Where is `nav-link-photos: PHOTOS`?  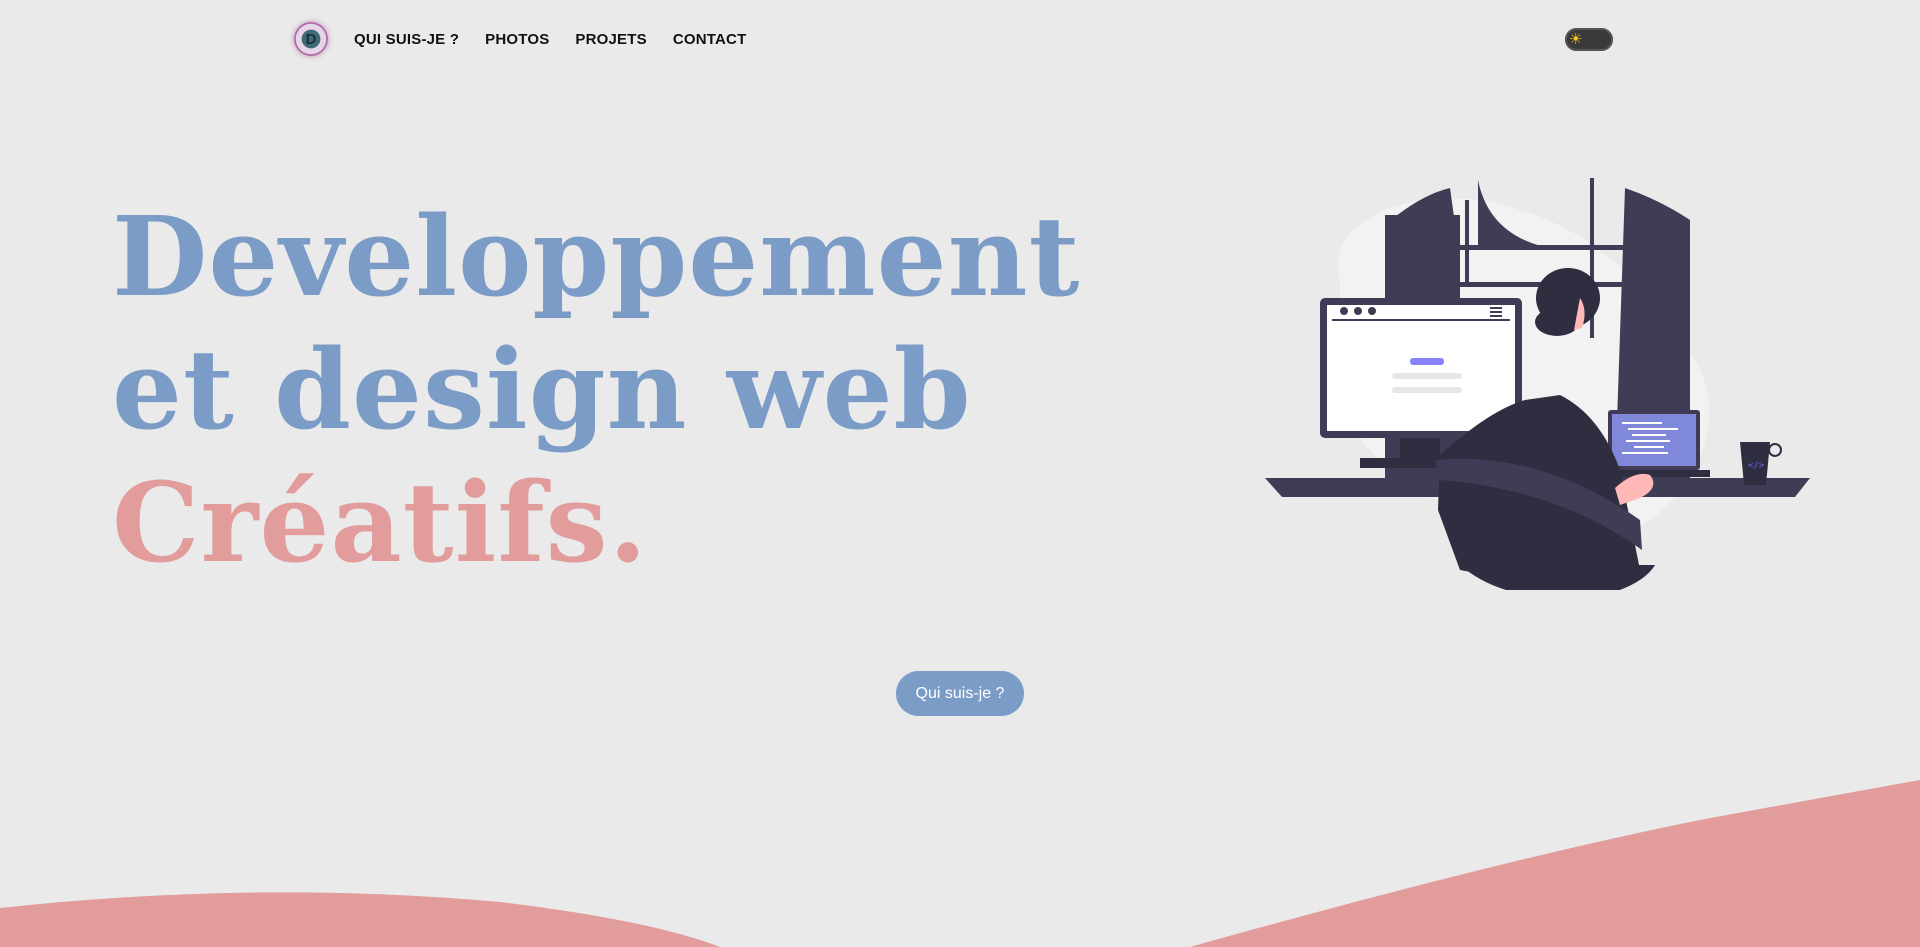 nav-link-photos: PHOTOS is located at coordinates (517, 39).